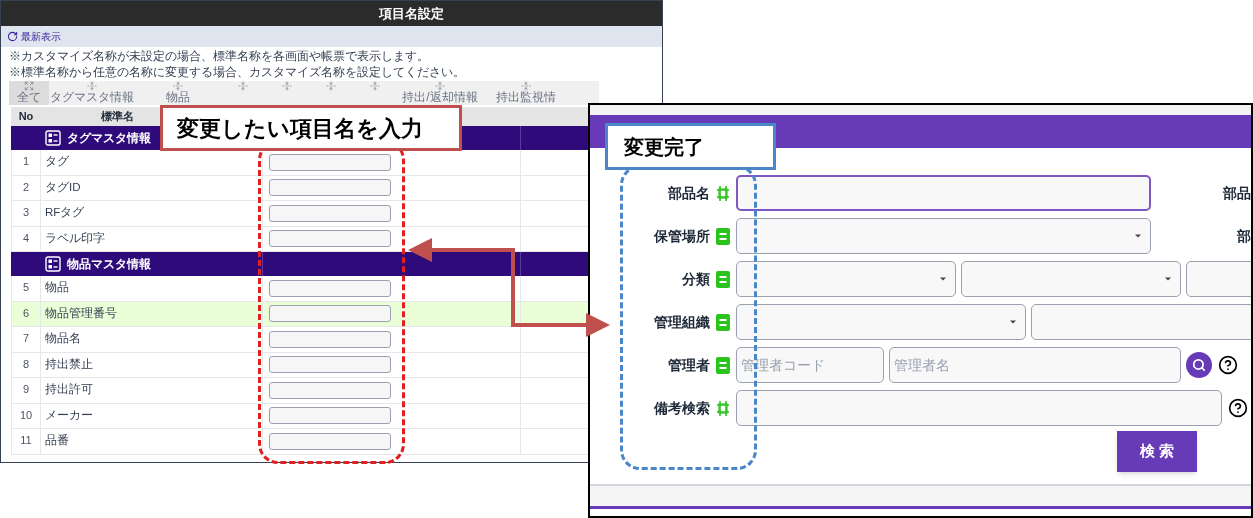 The height and width of the screenshot is (518, 1253). What do you see at coordinates (117, 117) in the screenshot?
I see `column-header: 標準名` at bounding box center [117, 117].